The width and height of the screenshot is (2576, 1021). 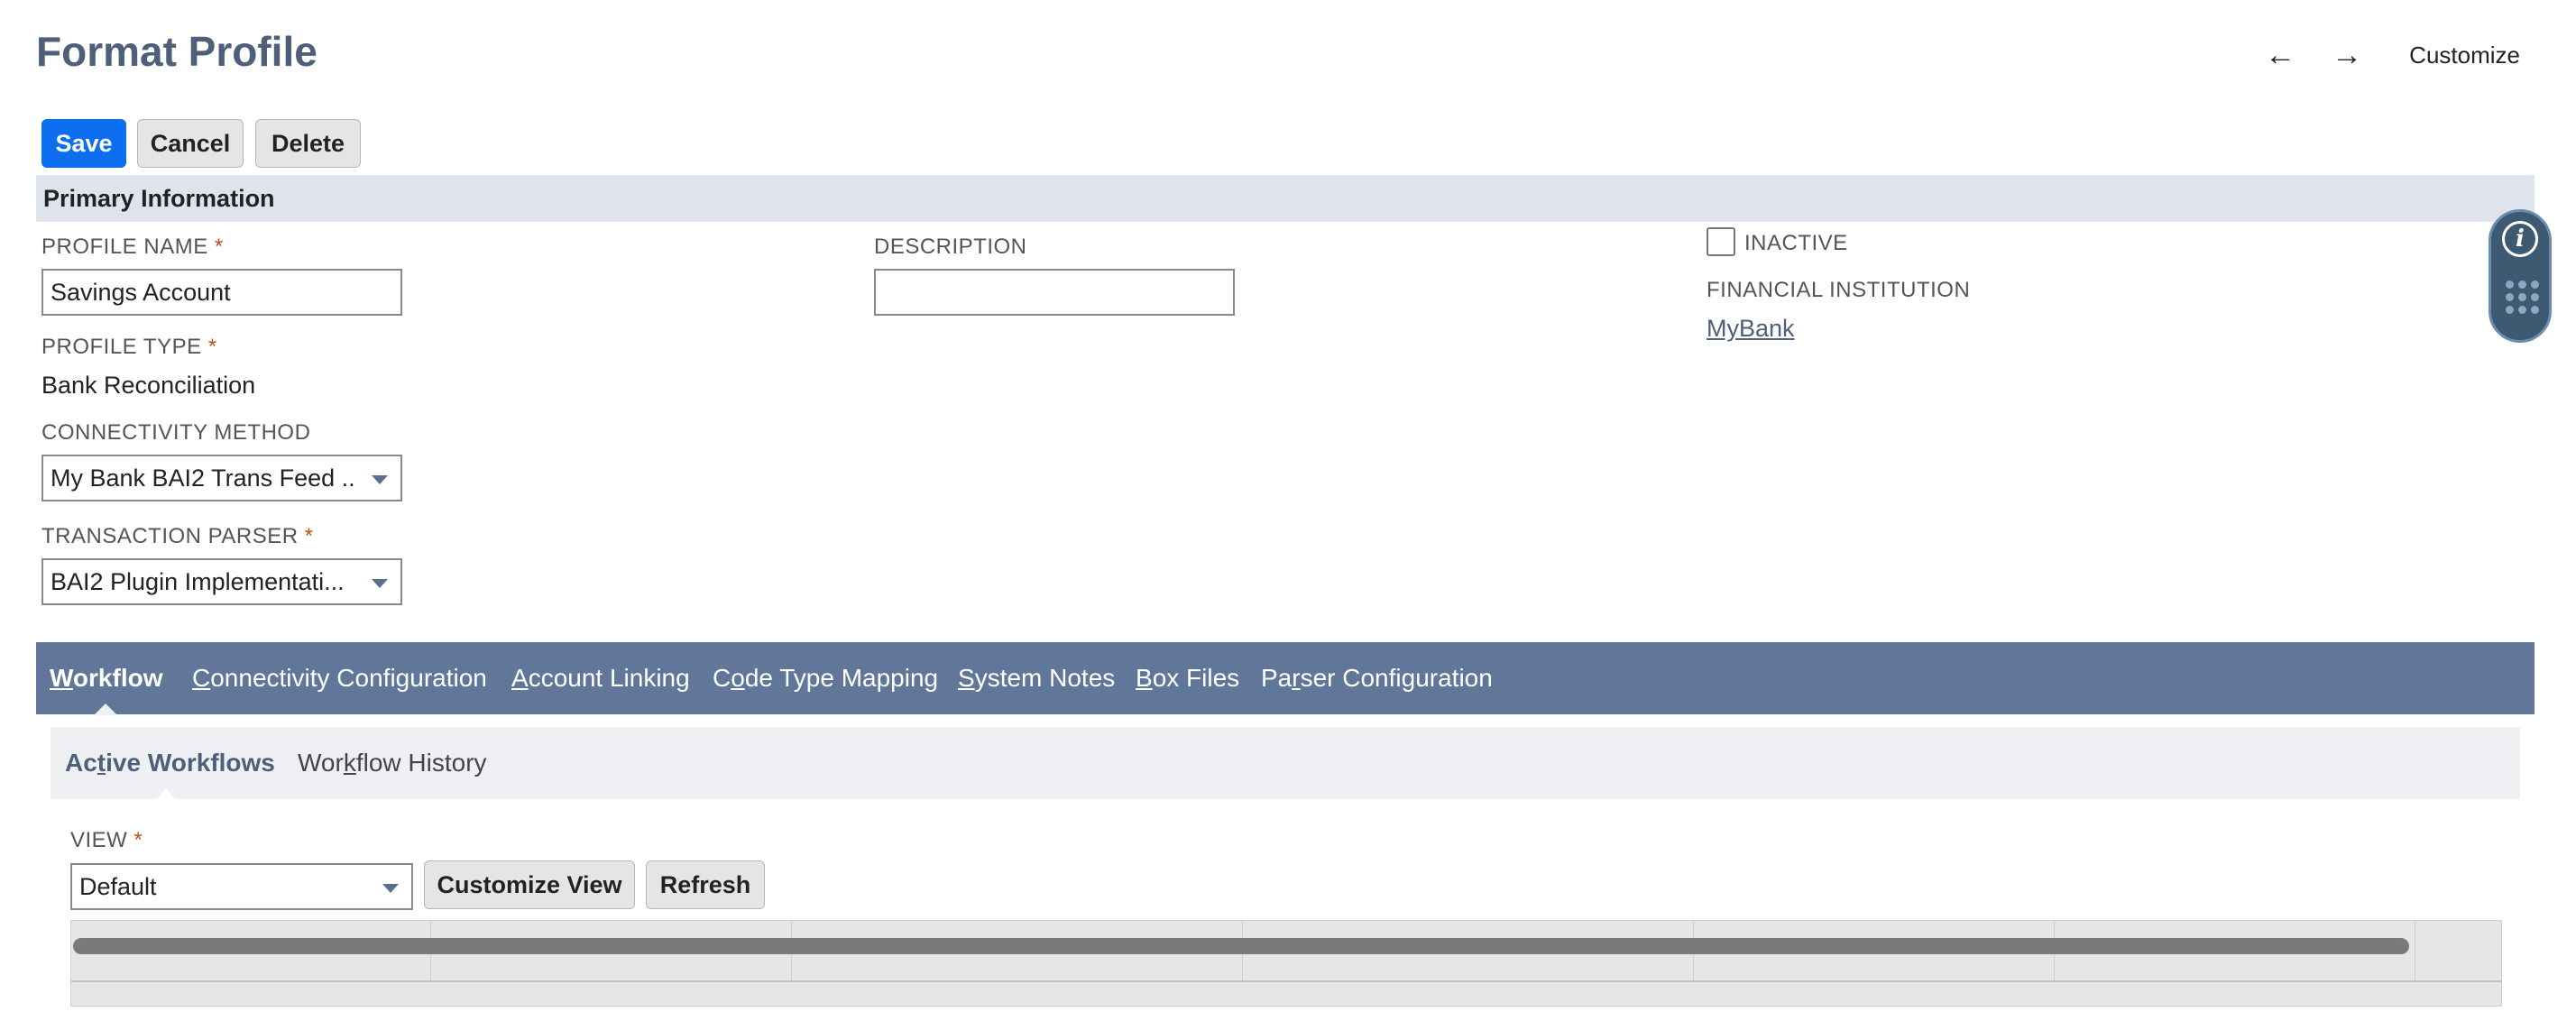 I want to click on section-title: Primary Information, so click(x=159, y=198).